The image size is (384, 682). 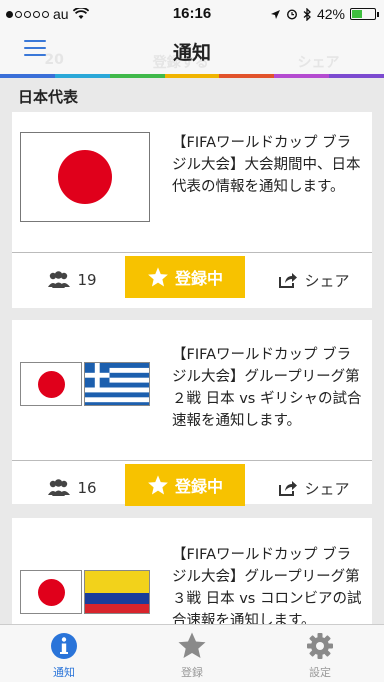 I want to click on members-count-label: 19, so click(x=87, y=280).